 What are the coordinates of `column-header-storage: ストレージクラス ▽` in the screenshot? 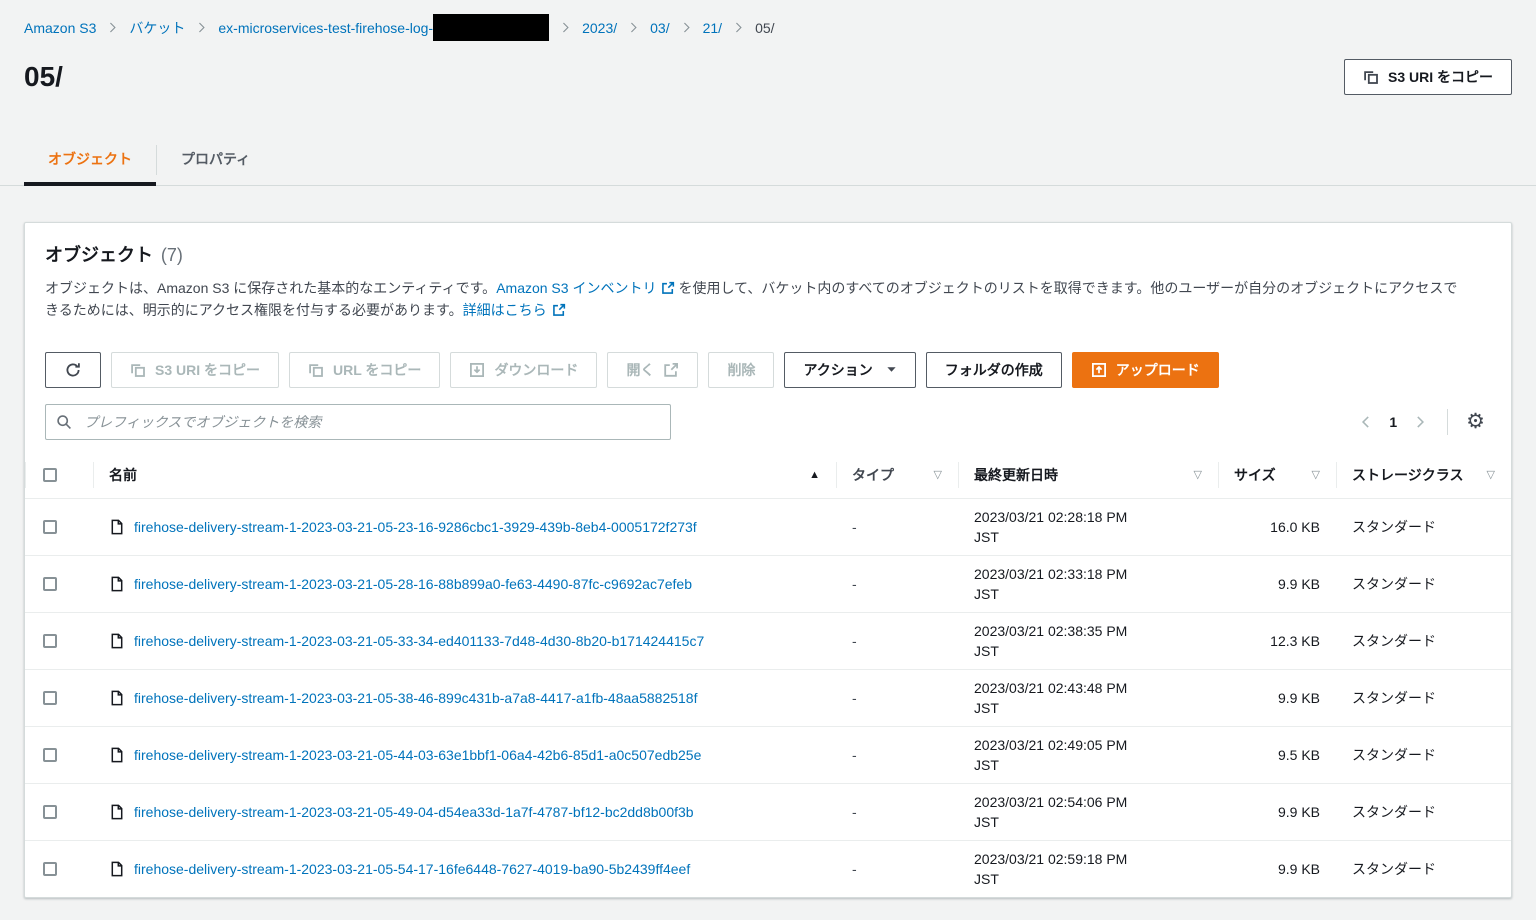 It's located at (1423, 475).